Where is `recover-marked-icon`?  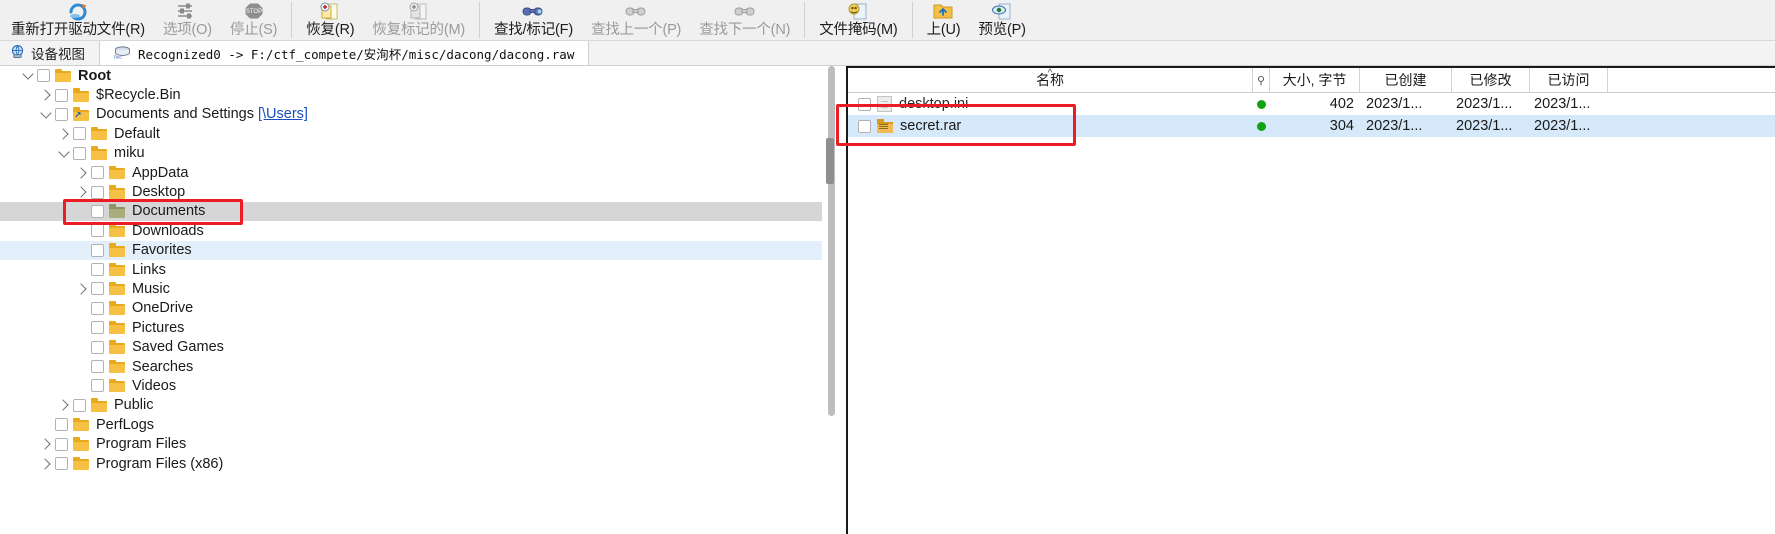
recover-marked-icon is located at coordinates (419, 11).